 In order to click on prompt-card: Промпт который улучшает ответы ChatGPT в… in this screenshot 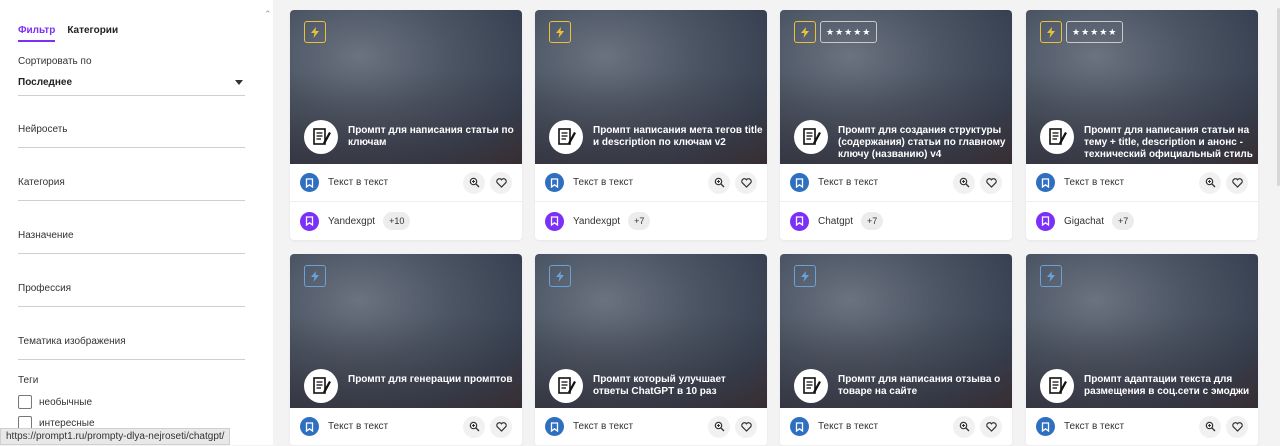, I will do `click(651, 350)`.